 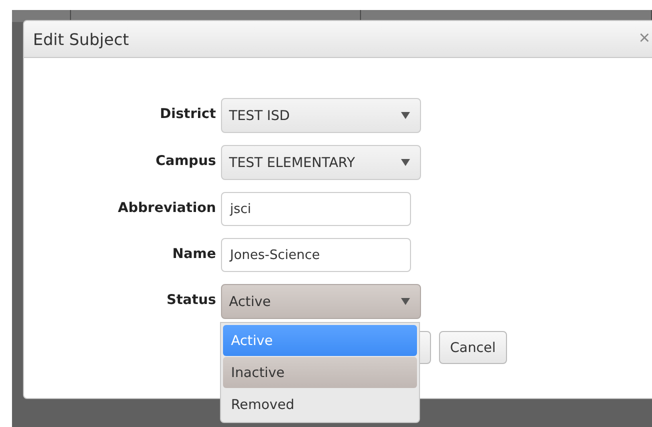 I want to click on dropdown-option: Inactive, so click(x=320, y=372).